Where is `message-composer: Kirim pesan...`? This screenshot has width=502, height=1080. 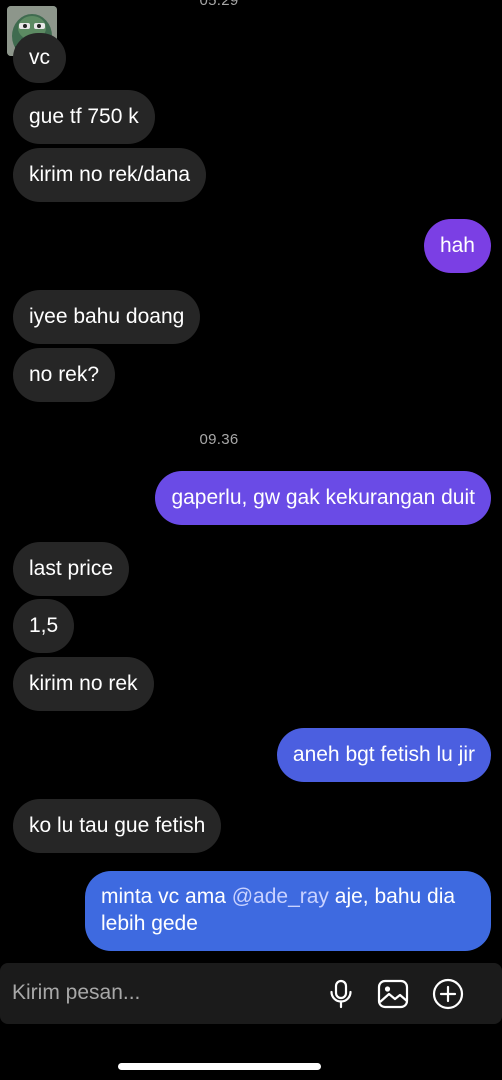 message-composer: Kirim pesan... is located at coordinates (251, 993).